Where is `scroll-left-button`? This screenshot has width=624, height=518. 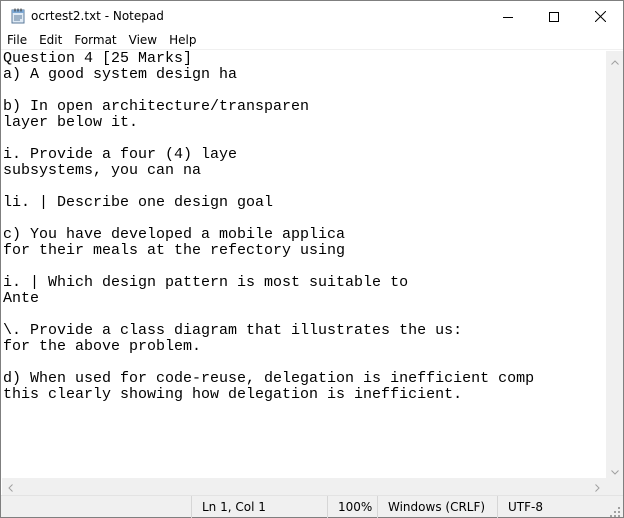 scroll-left-button is located at coordinates (10, 486).